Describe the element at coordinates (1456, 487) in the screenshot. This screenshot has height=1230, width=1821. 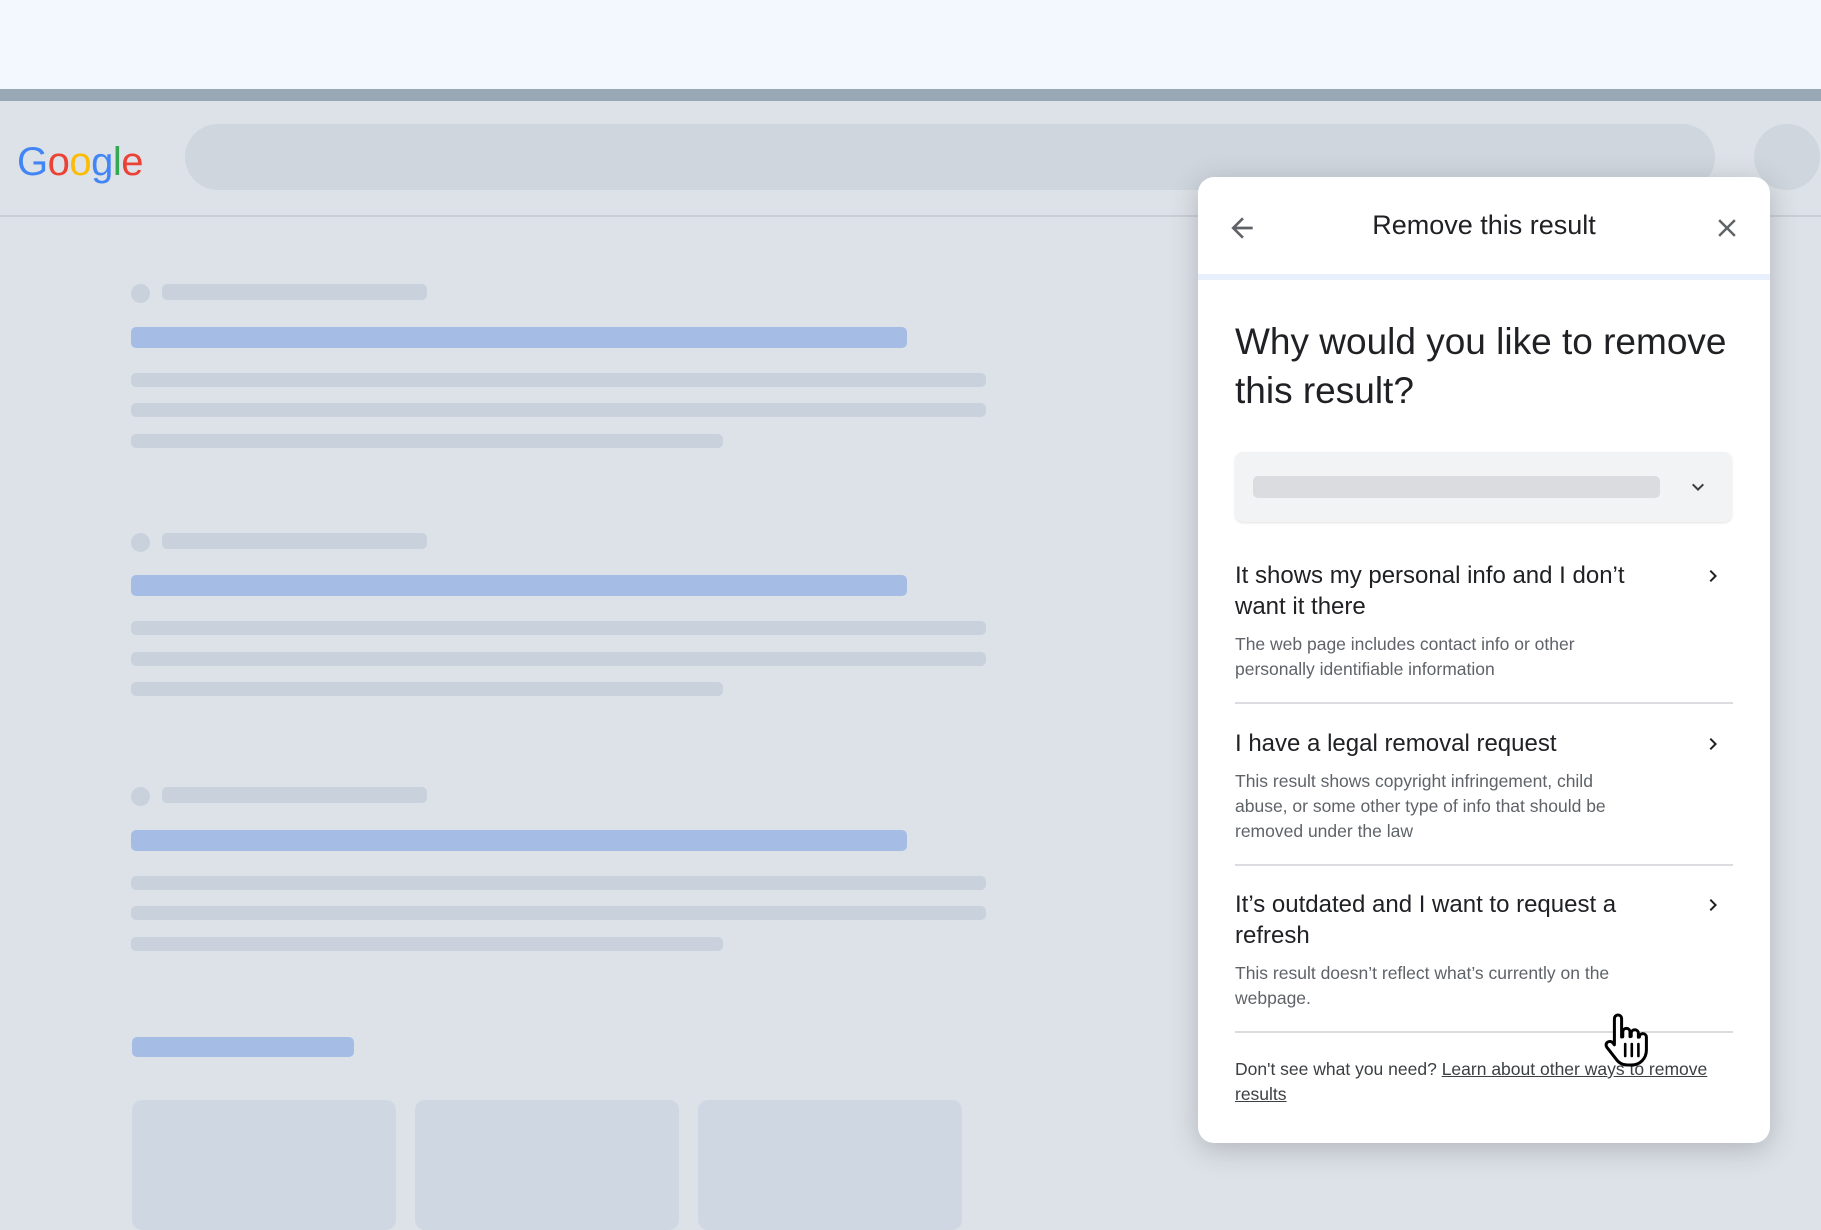
I see `dropdown-value-skeleton` at that location.